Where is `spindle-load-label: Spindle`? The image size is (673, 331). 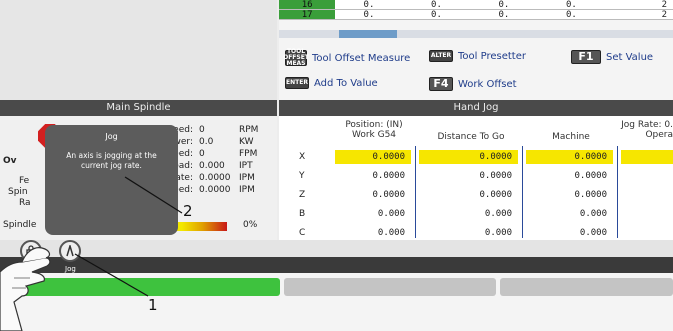 spindle-load-label: Spindle is located at coordinates (20, 225).